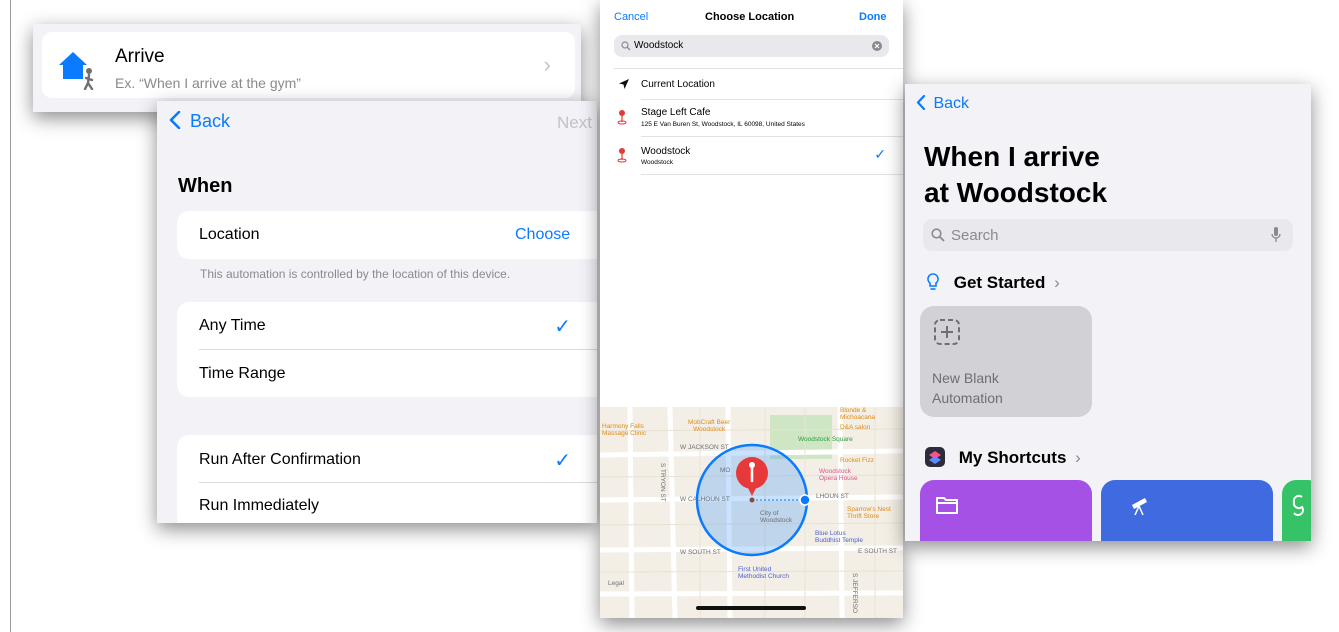 This screenshot has height=632, width=1339. Describe the element at coordinates (947, 332) in the screenshot. I see `add-square-icon` at that location.